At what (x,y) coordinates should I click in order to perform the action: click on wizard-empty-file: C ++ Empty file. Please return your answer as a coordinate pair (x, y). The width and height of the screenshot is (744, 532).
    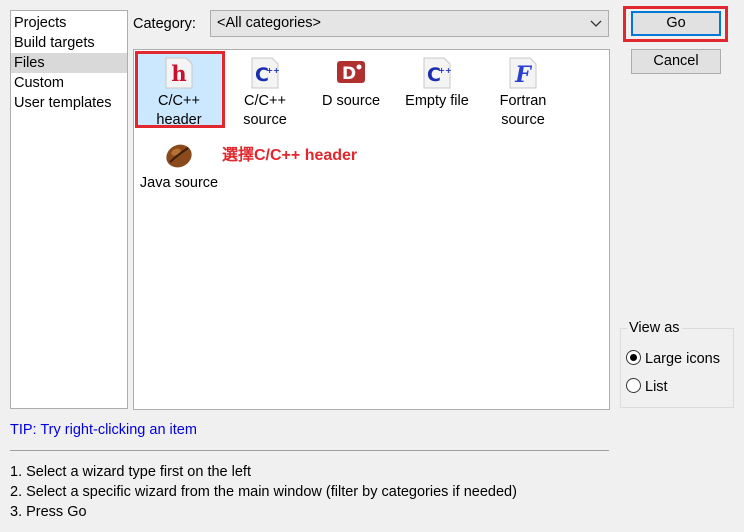
    Looking at the image, I should click on (437, 89).